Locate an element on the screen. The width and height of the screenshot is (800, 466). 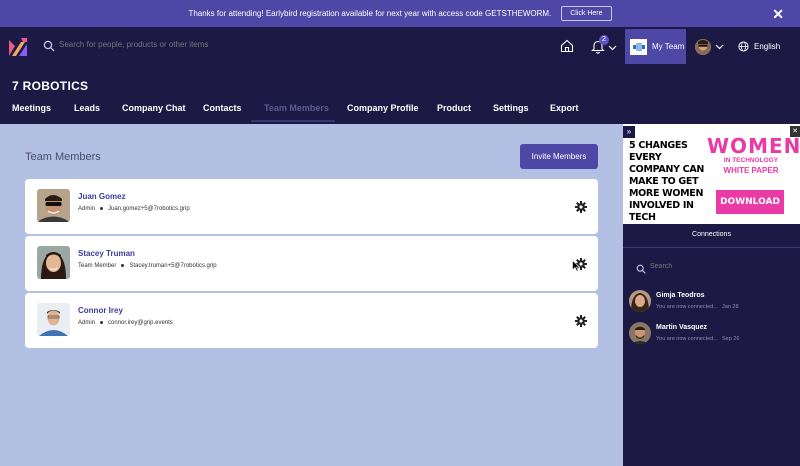
connections-search-input is located at coordinates (715, 266).